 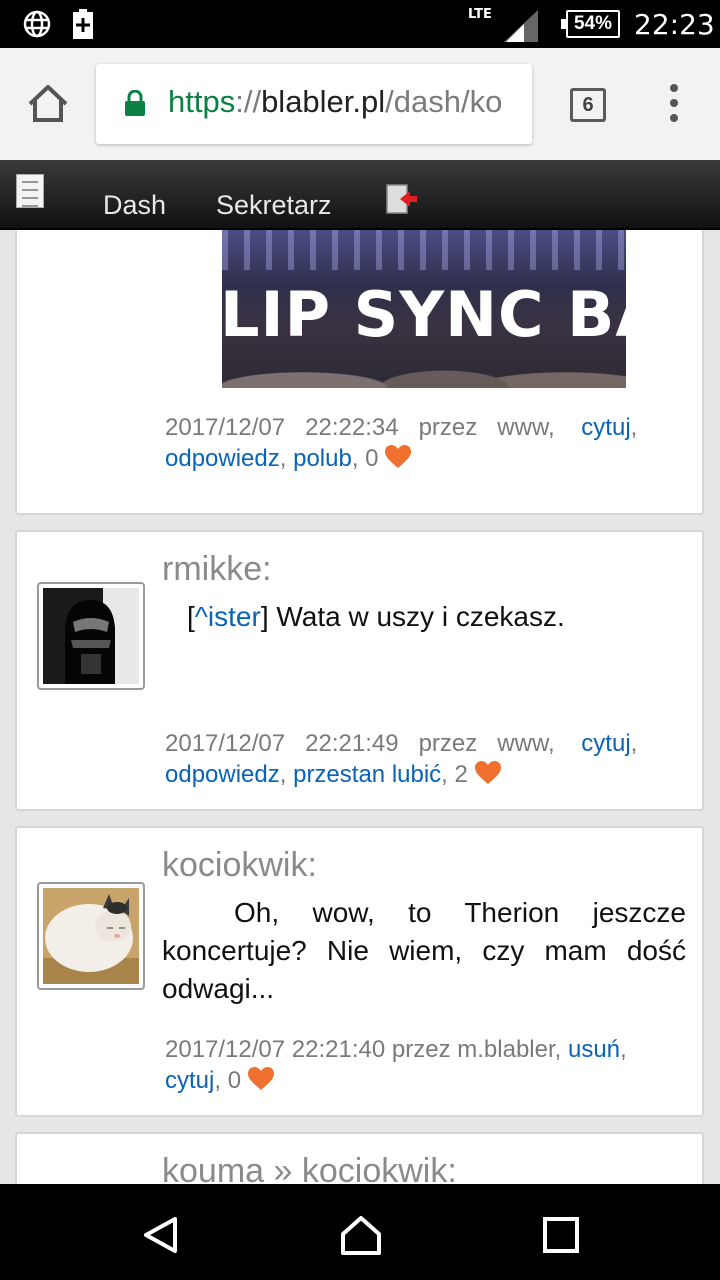 What do you see at coordinates (239, 865) in the screenshot?
I see `post-author: kociokwik:` at bounding box center [239, 865].